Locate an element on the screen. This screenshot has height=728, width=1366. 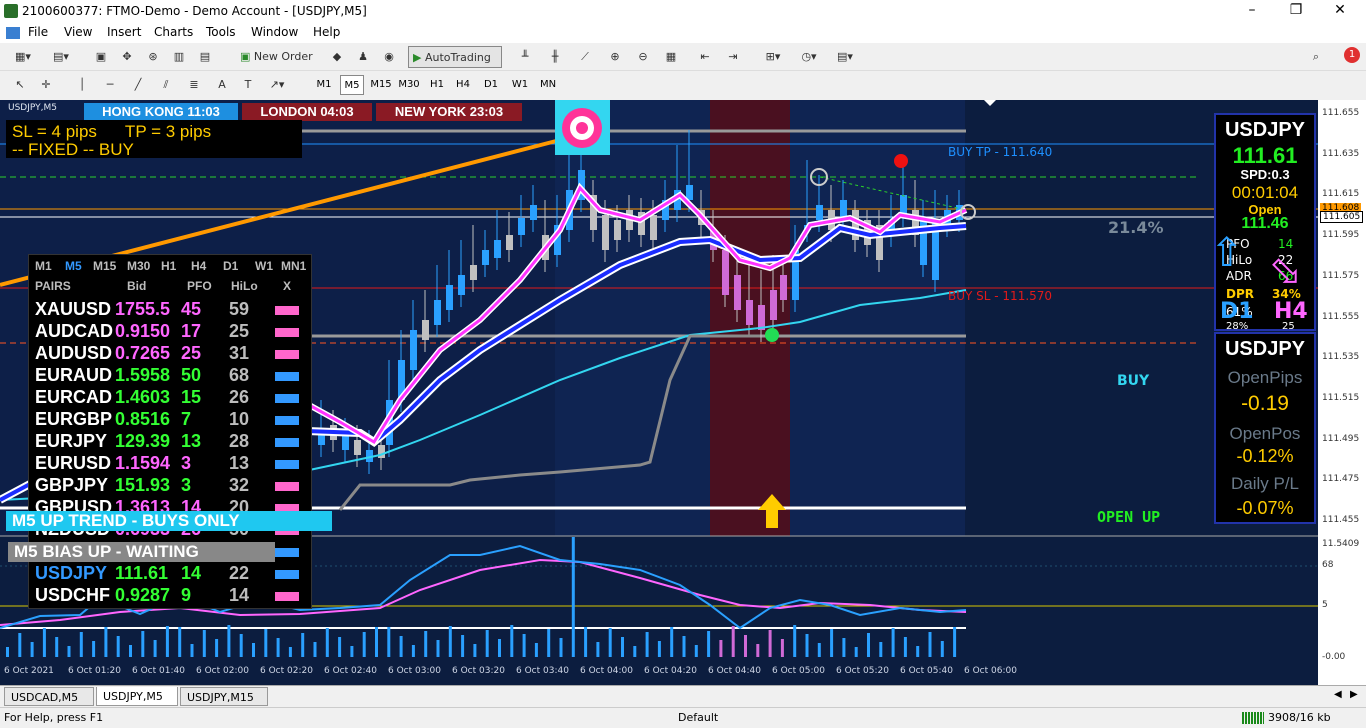
tabs-scroll-left-icon: ◀ is located at coordinates (1338, 694).